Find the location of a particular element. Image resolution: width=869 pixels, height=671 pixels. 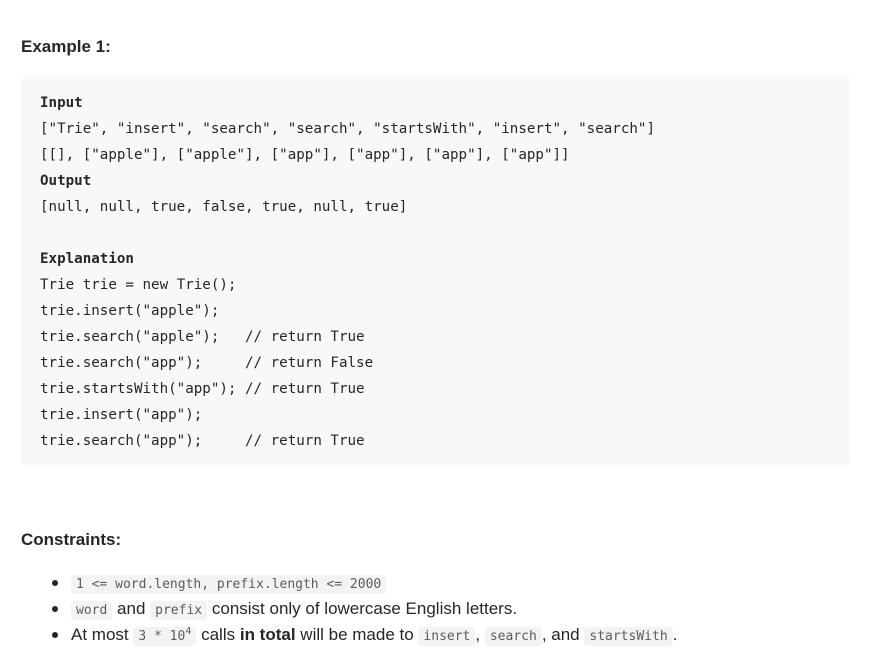

code-line: trie.search("app"); // return True is located at coordinates (202, 441).